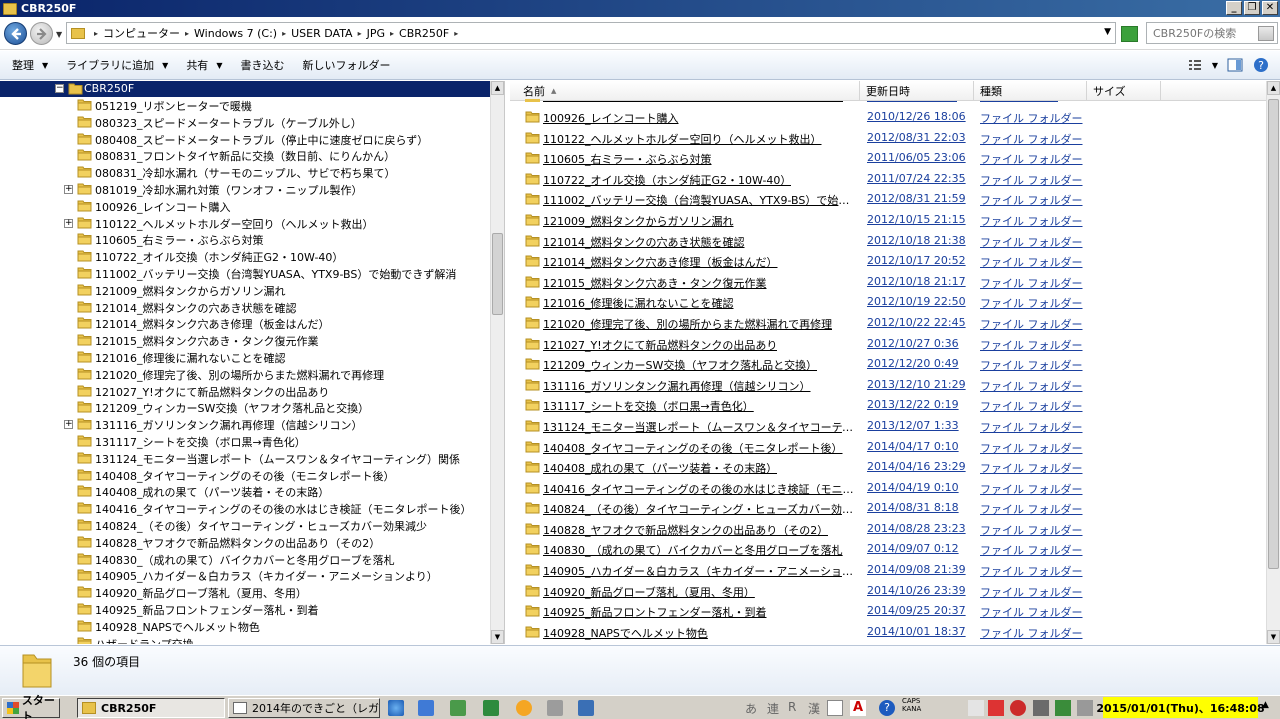 The width and height of the screenshot is (1280, 719). I want to click on tree-item: 080323_スピードメータートラブル（ケーブル外し）, so click(245, 122).